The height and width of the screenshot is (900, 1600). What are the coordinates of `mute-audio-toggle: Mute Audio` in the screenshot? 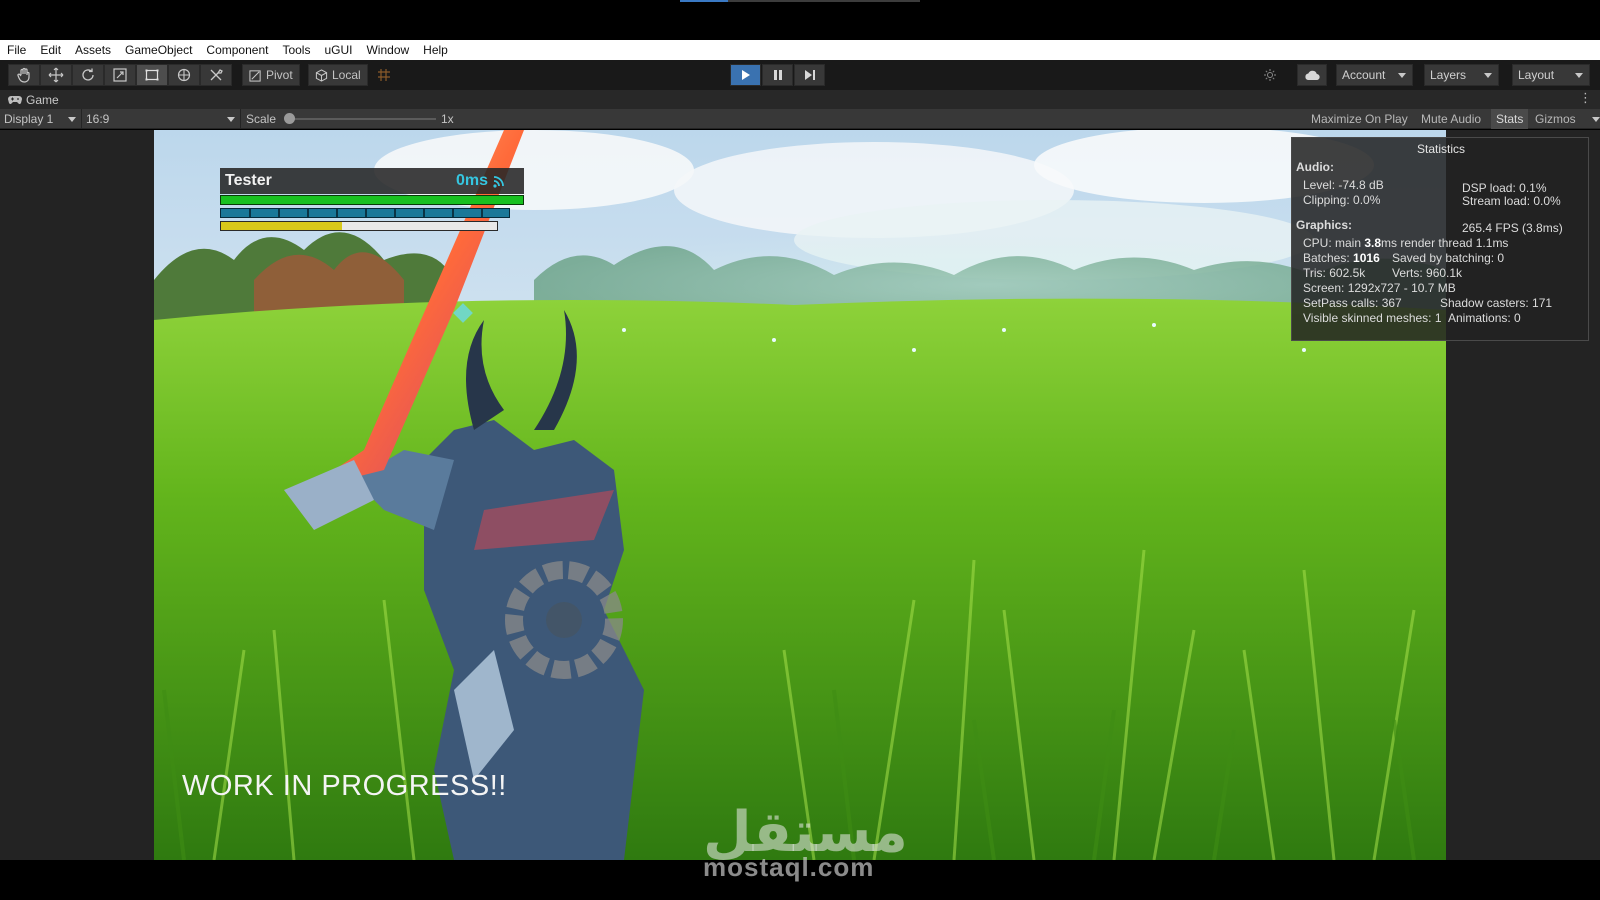 It's located at (1451, 119).